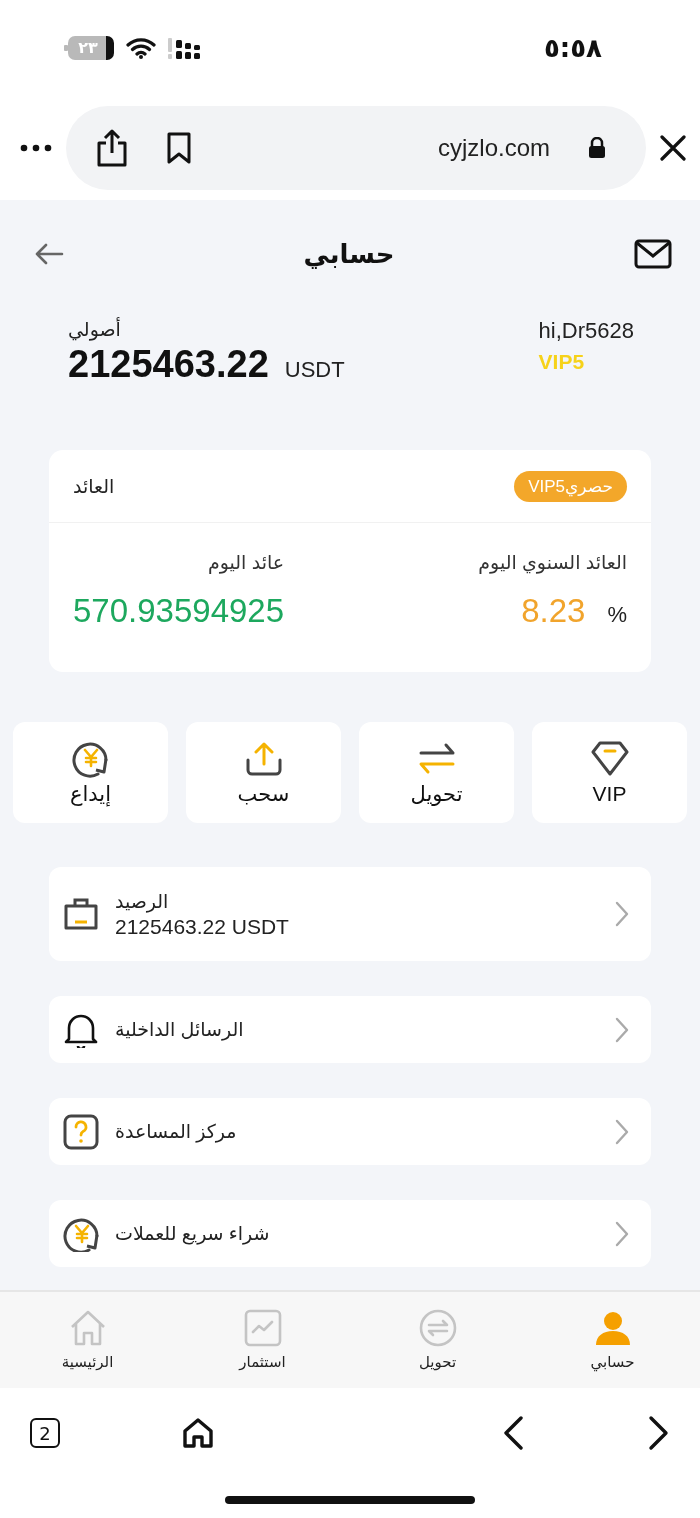 This screenshot has height=1518, width=700. Describe the element at coordinates (314, 370) in the screenshot. I see `currency-unit: USDT` at that location.